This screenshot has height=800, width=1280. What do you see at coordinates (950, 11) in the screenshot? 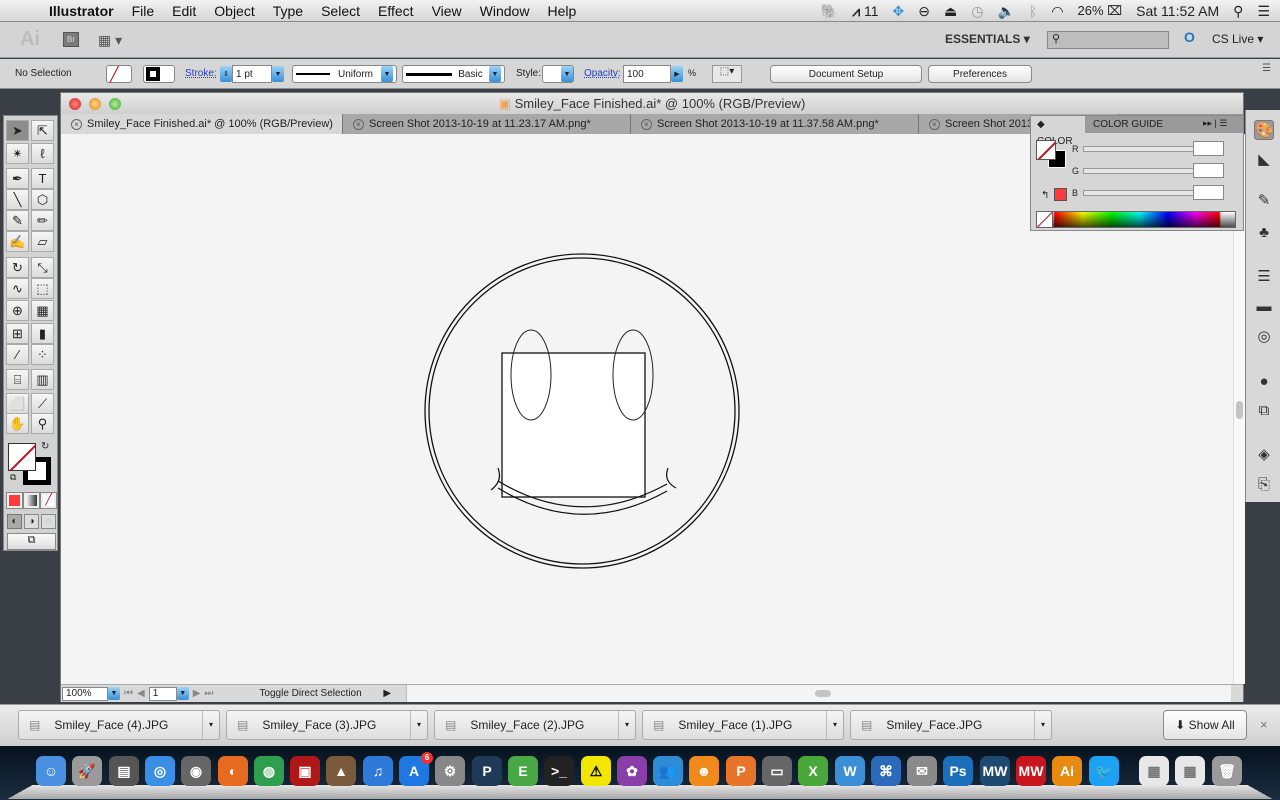
I see `airplay-icon: ⏏` at bounding box center [950, 11].